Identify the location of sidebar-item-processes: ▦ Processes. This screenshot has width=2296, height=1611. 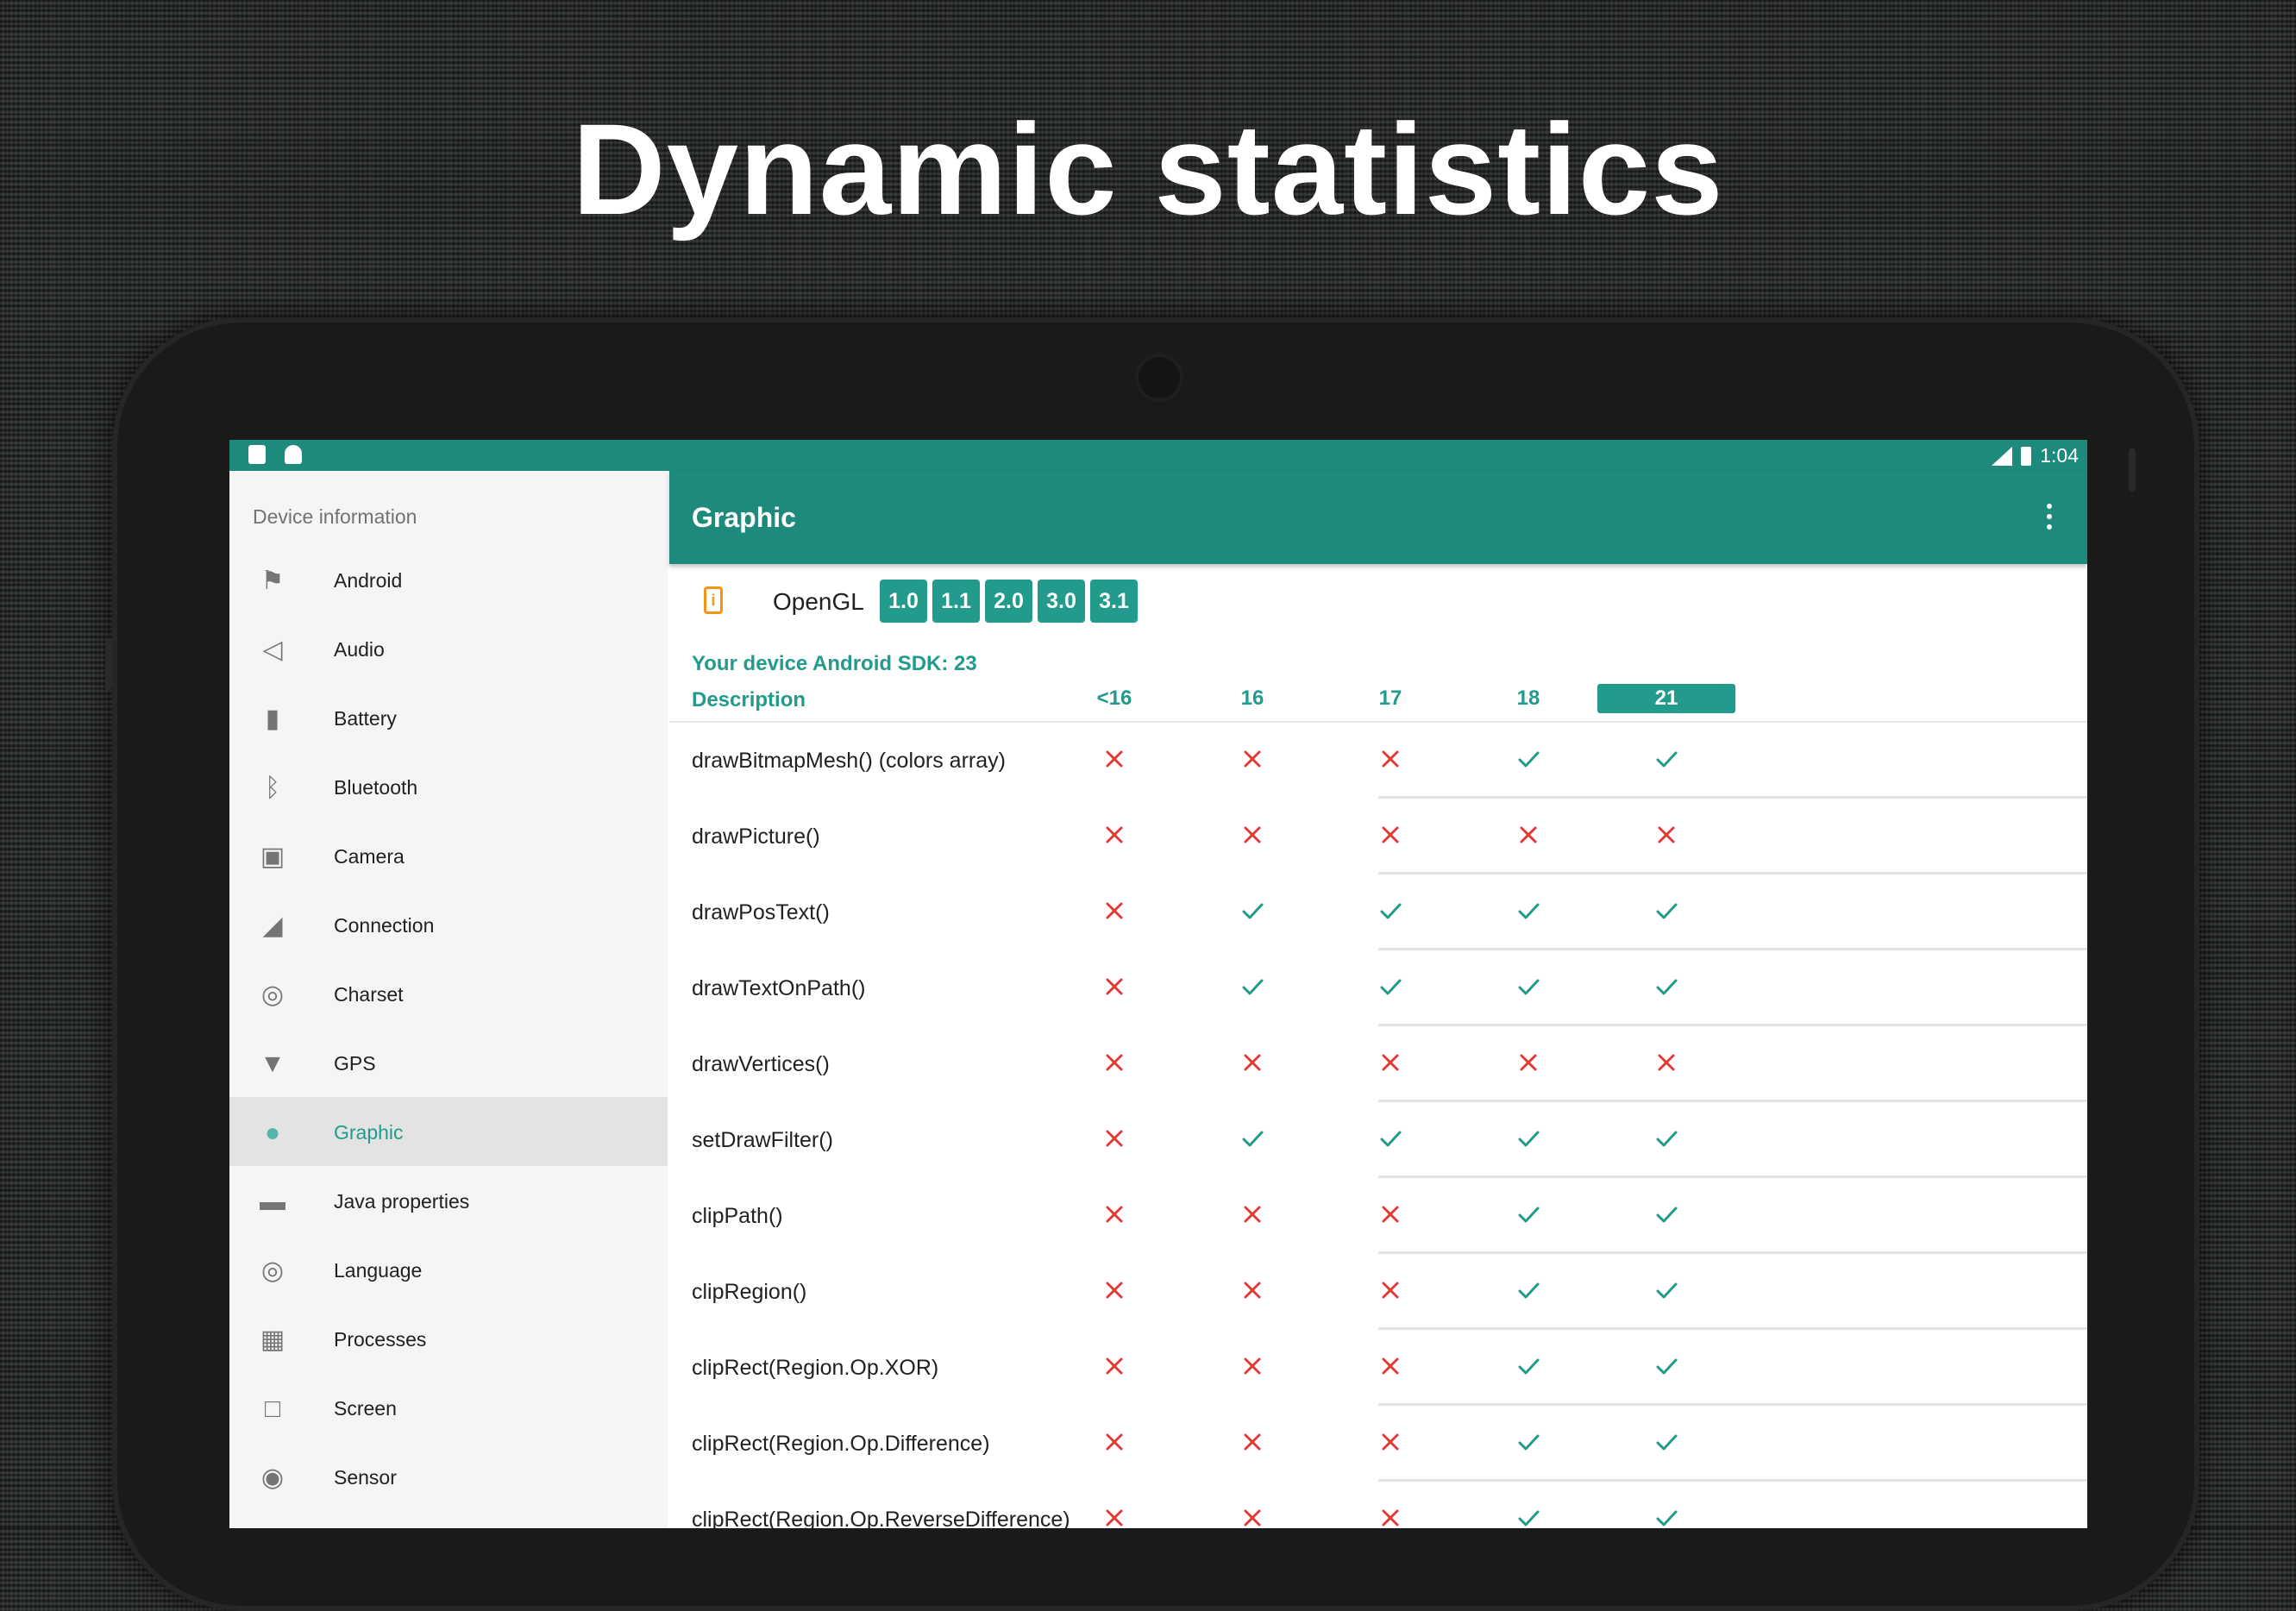
(448, 1339).